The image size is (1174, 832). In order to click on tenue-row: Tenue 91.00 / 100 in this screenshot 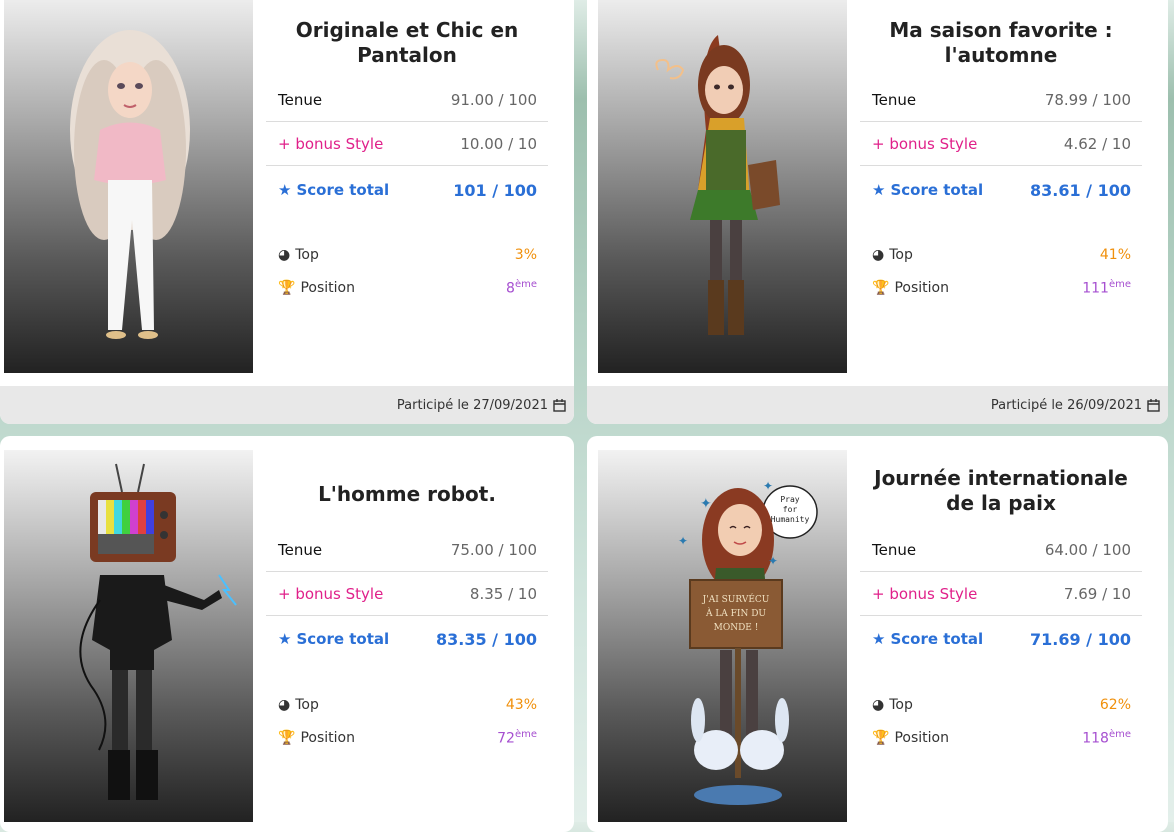, I will do `click(407, 100)`.